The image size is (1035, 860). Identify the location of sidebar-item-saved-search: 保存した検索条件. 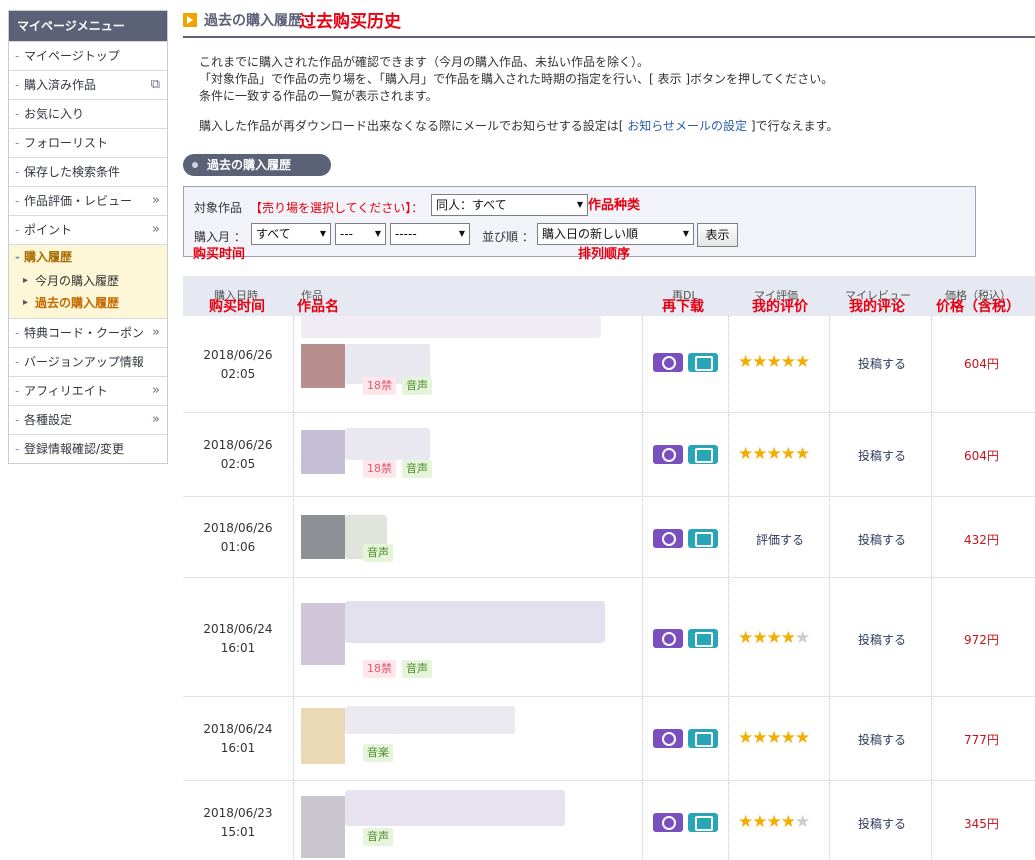
(88, 171).